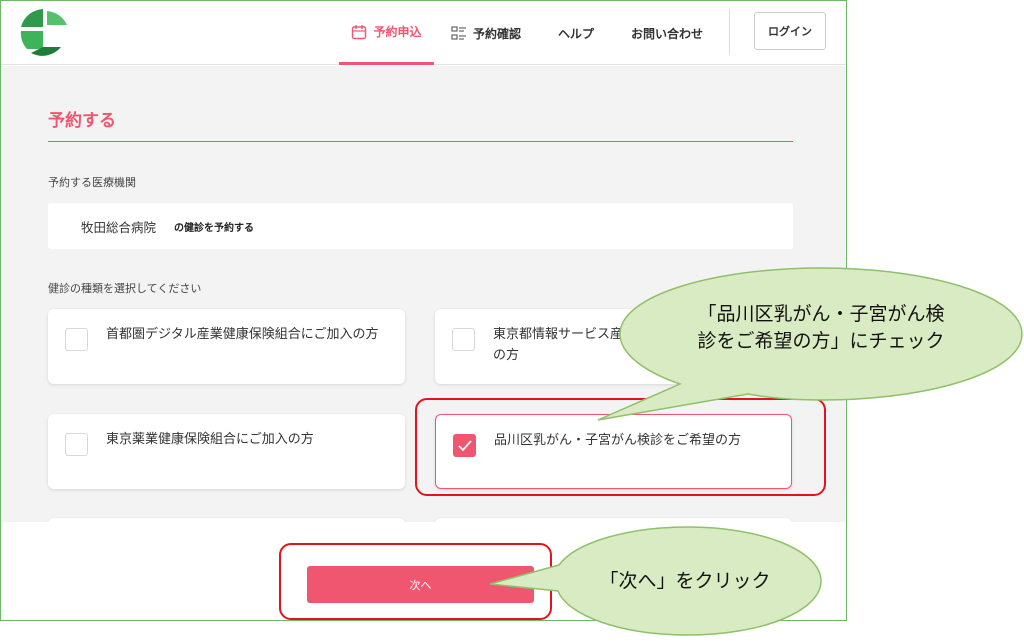  I want to click on nav-tab-help: ヘルプ, so click(576, 33).